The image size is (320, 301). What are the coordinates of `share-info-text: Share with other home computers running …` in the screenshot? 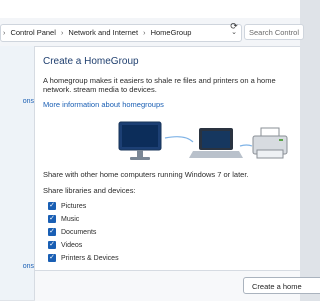 It's located at (146, 174).